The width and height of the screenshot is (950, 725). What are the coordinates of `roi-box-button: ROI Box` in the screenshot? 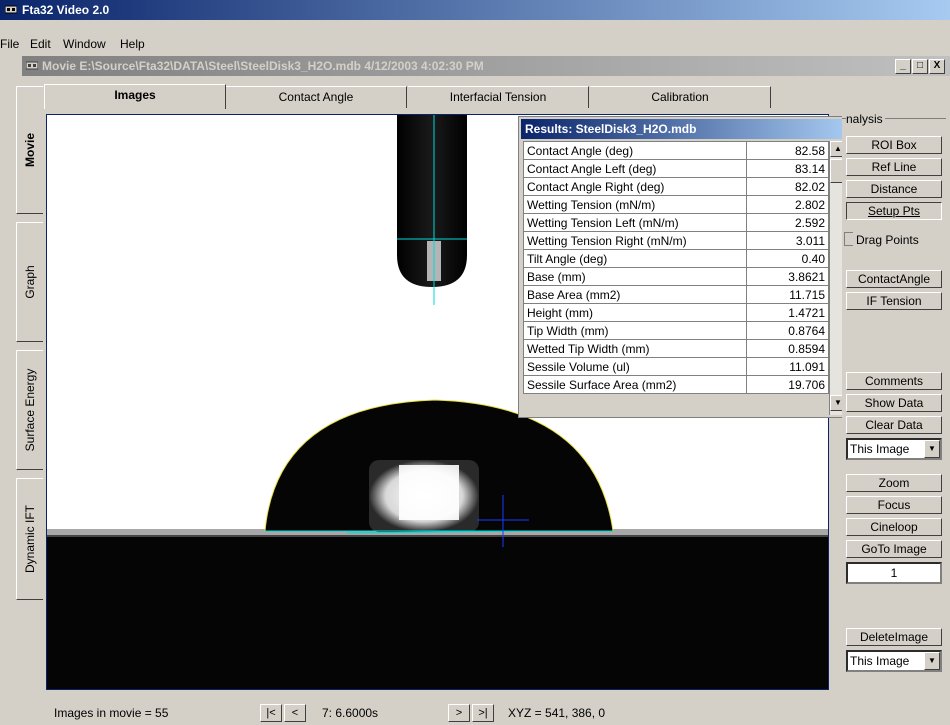 It's located at (894, 145).